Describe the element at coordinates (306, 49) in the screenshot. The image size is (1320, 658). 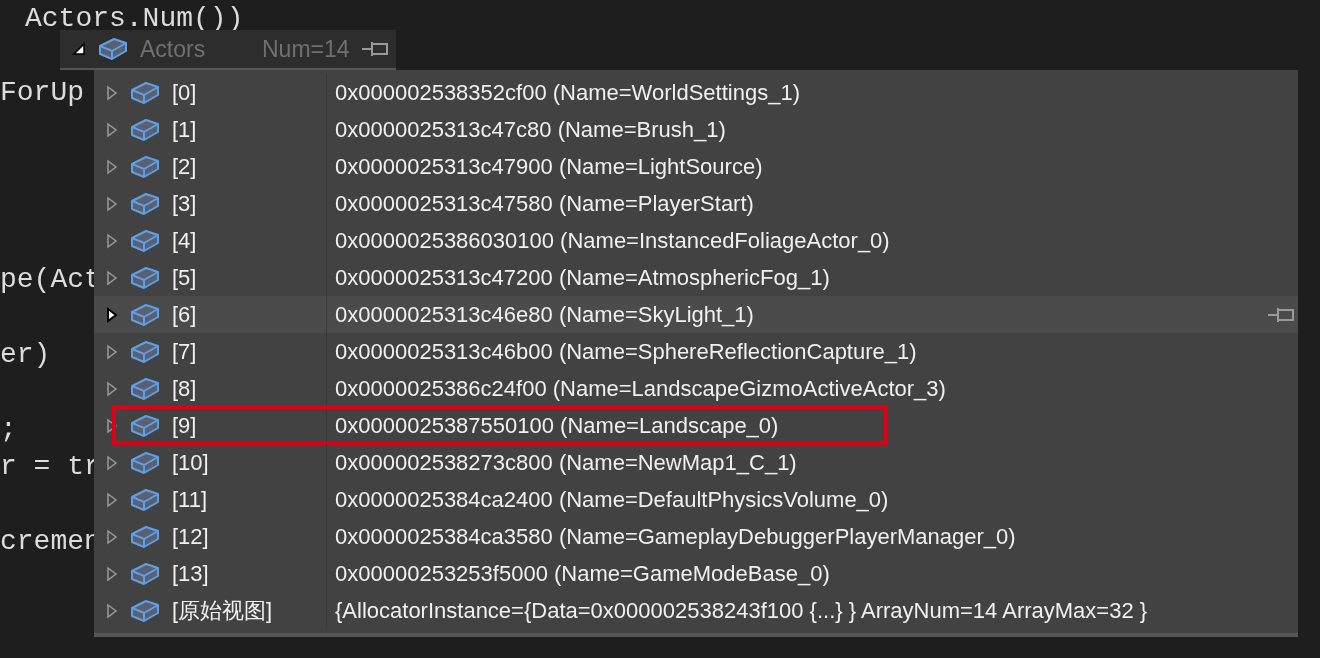
I see `variable-value: Num=14` at that location.